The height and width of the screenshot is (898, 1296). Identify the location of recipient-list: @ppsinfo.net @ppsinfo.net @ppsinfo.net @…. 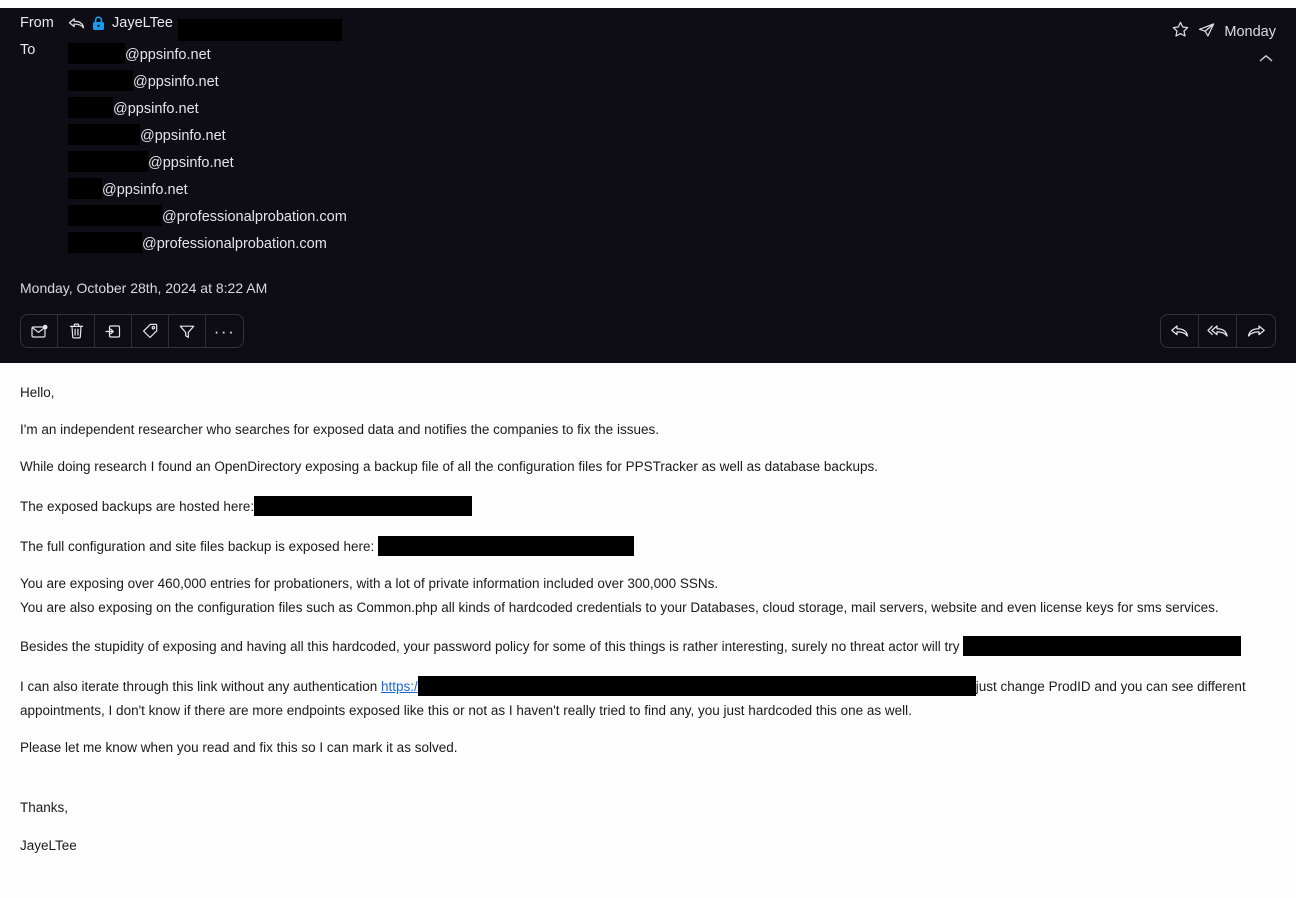
(207, 150).